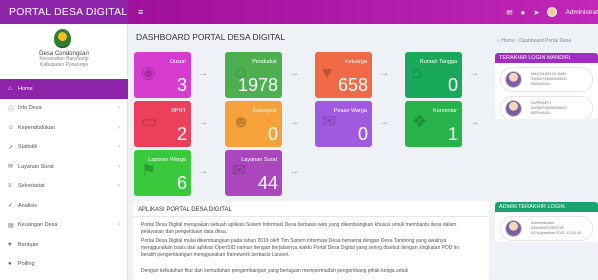 The image size is (598, 280). What do you see at coordinates (31, 186) in the screenshot?
I see `sidebar-item-label: Sekretariat` at bounding box center [31, 186].